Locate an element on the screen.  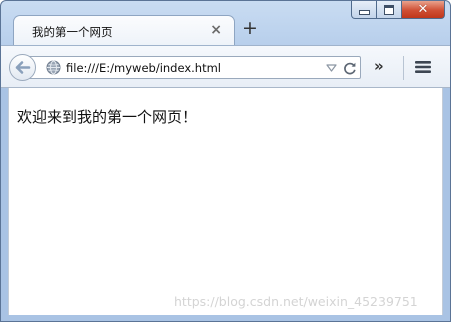
minimize-button is located at coordinates (364, 10).